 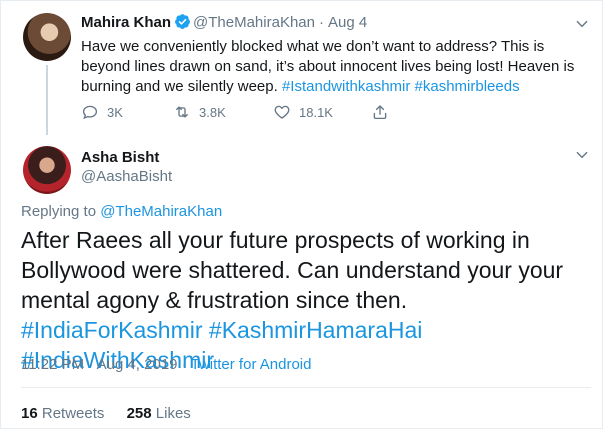 I want to click on author-handle: @TheMahiraKhan, so click(x=254, y=22).